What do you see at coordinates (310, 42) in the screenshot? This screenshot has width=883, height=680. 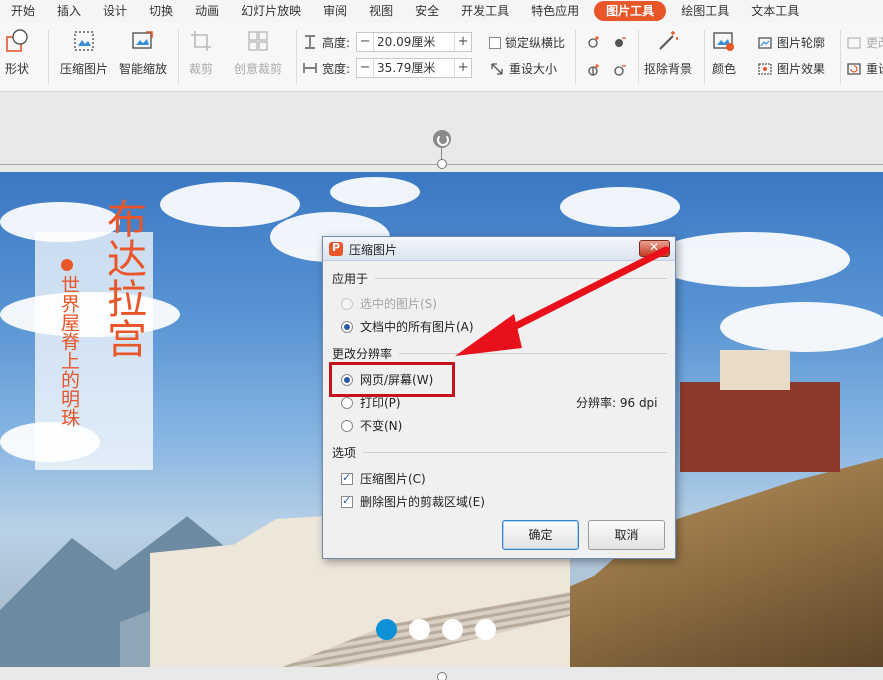 I see `height-icon` at bounding box center [310, 42].